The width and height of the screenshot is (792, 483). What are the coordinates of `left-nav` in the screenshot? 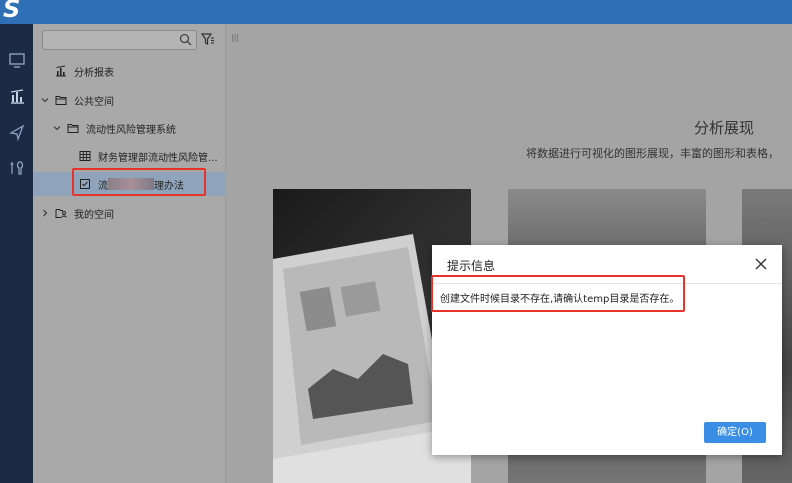 It's located at (16, 253).